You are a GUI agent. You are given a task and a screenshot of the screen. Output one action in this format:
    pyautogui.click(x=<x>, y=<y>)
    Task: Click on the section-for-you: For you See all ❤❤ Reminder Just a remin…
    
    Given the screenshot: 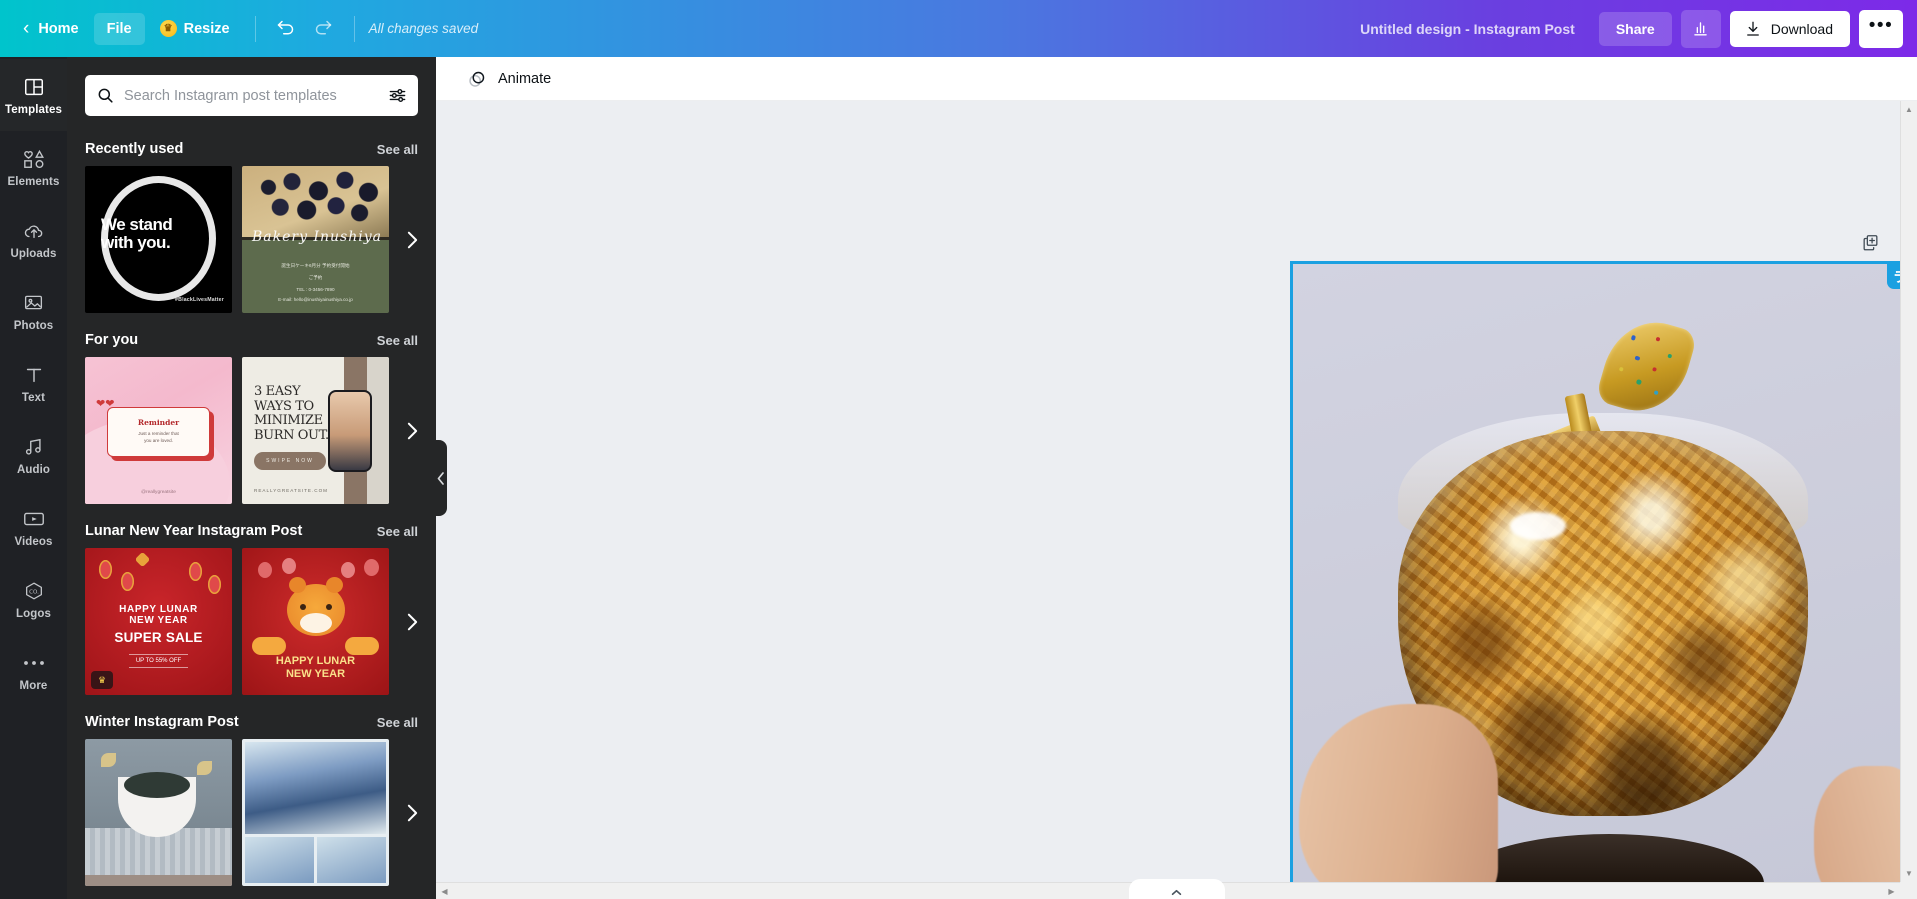 What is the action you would take?
    pyautogui.click(x=251, y=411)
    